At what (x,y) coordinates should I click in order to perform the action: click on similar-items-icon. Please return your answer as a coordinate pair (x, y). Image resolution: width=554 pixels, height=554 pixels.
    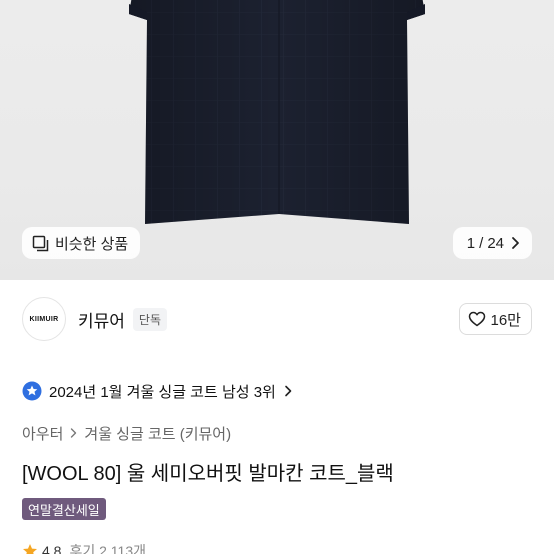
    Looking at the image, I should click on (40, 243).